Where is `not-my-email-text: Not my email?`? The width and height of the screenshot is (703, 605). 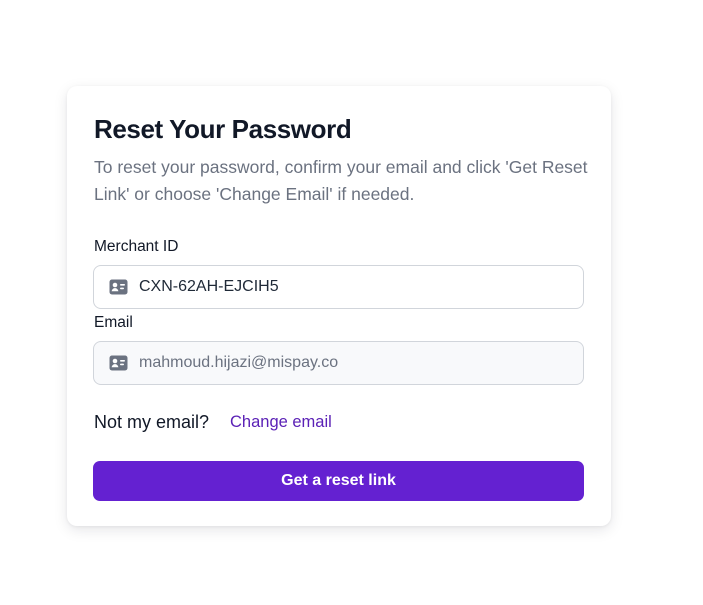
not-my-email-text: Not my email? is located at coordinates (152, 422).